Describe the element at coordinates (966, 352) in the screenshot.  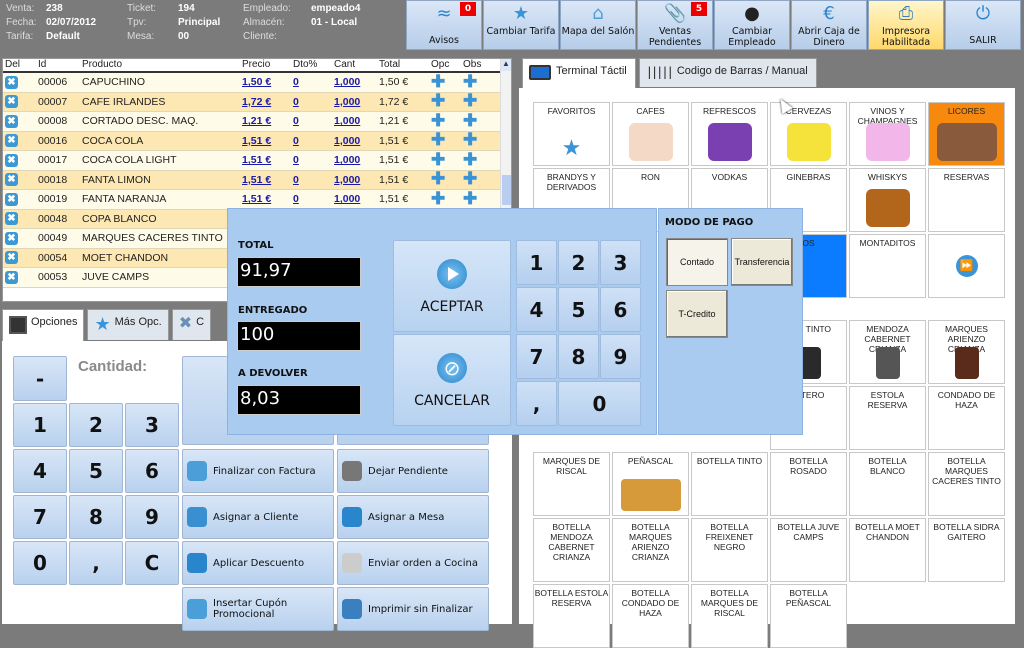
I see `product-marques-arienzo-crianza: MARQUES ARIENZO CRIANZA` at that location.